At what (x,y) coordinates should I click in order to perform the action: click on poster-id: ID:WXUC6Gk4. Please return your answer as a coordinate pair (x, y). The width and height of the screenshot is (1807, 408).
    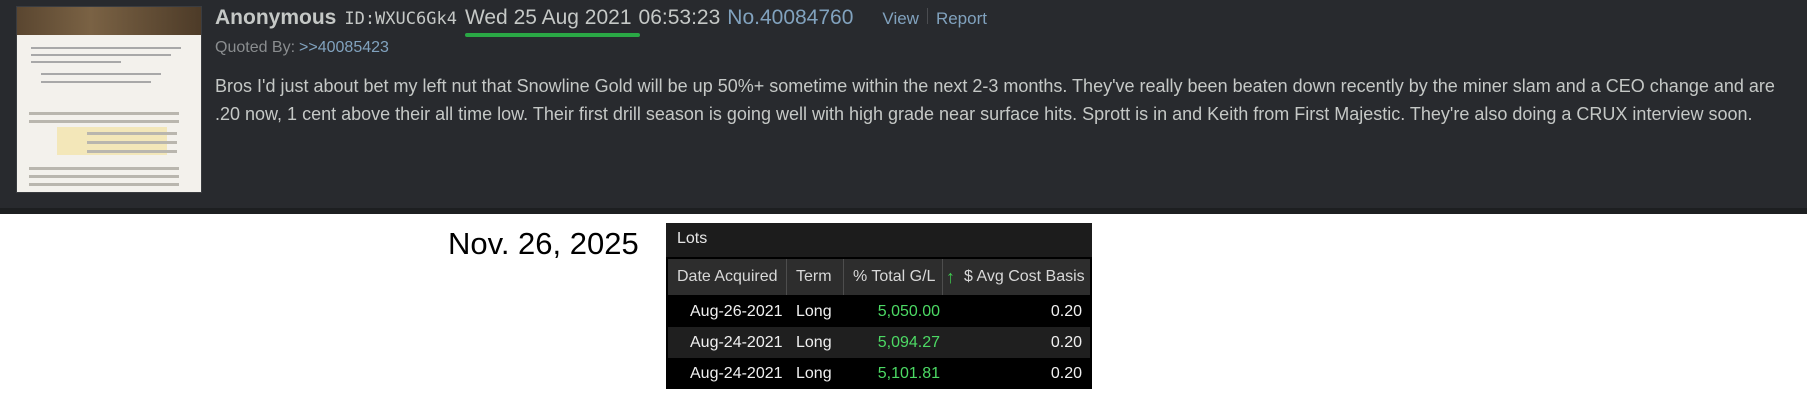
    Looking at the image, I should click on (400, 19).